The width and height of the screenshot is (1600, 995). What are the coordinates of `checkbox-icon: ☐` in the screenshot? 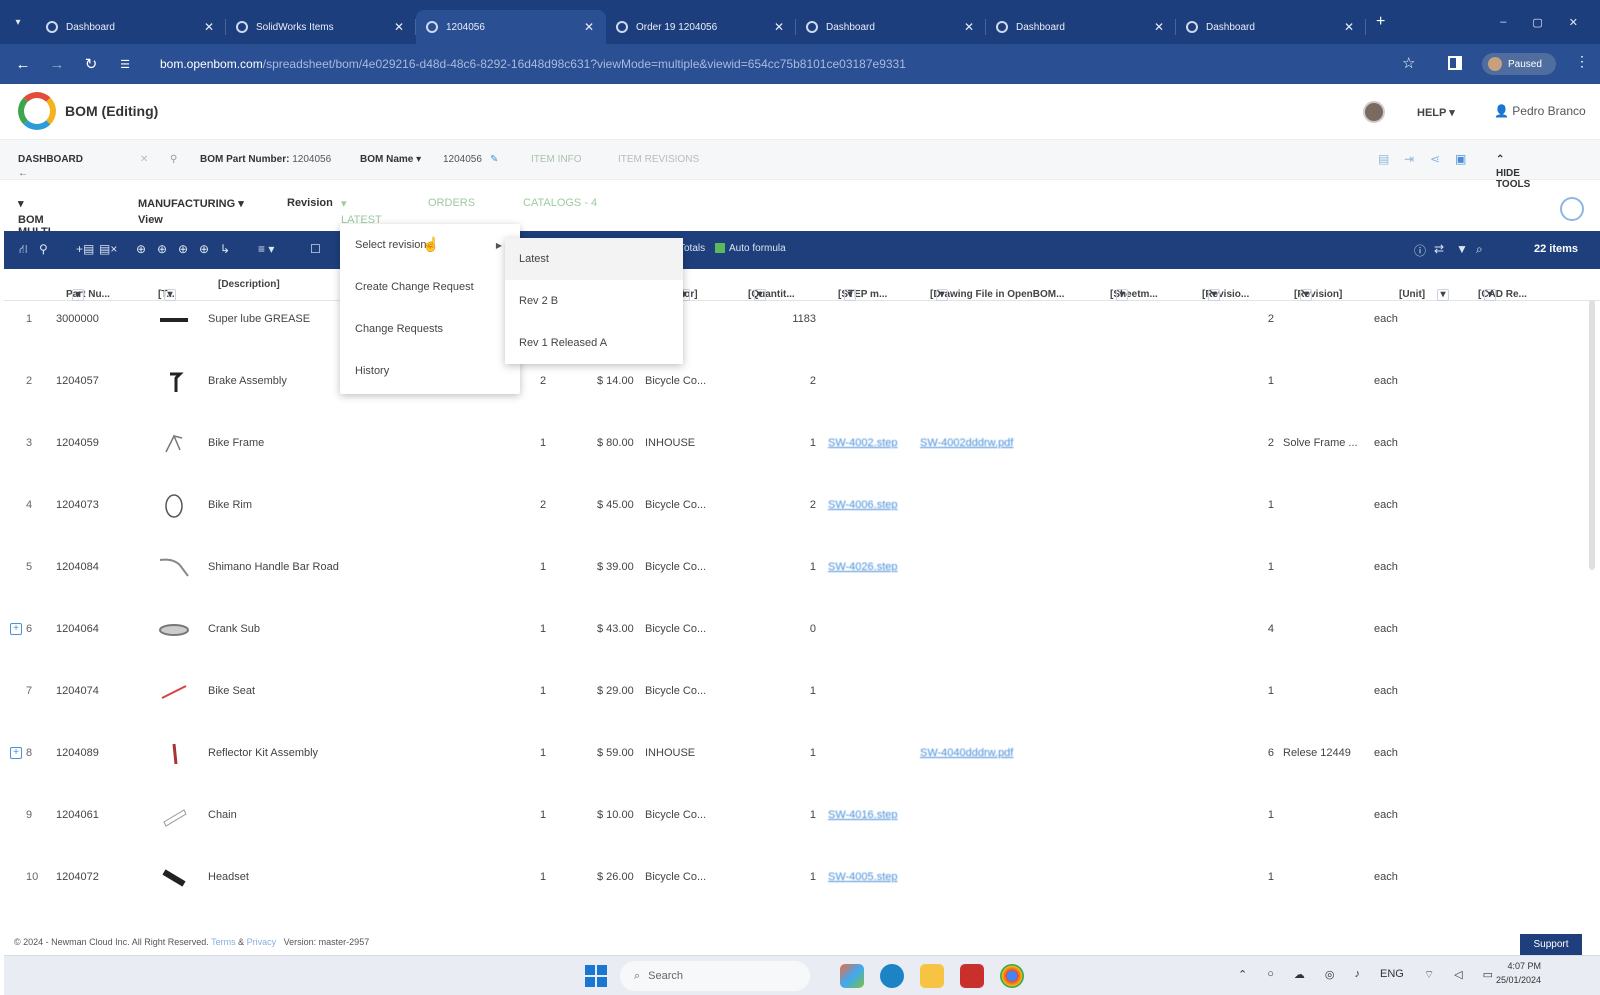 It's located at (315, 249).